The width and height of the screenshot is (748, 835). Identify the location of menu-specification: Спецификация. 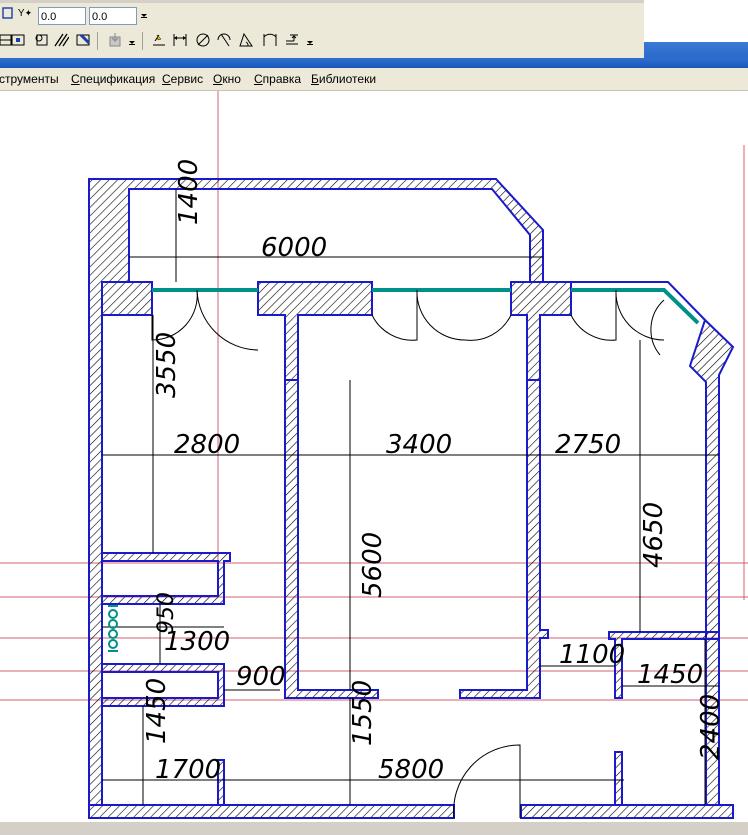
(113, 79).